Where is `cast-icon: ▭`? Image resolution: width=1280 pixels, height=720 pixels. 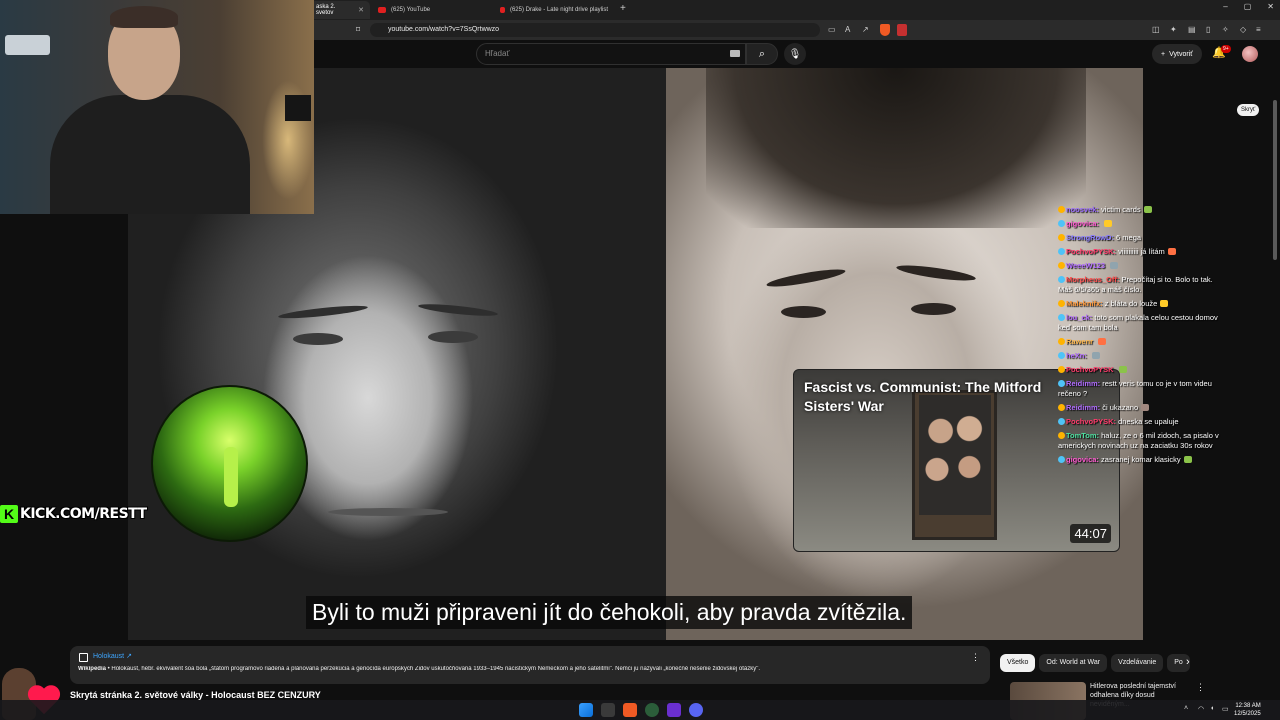 cast-icon: ▭ is located at coordinates (832, 29).